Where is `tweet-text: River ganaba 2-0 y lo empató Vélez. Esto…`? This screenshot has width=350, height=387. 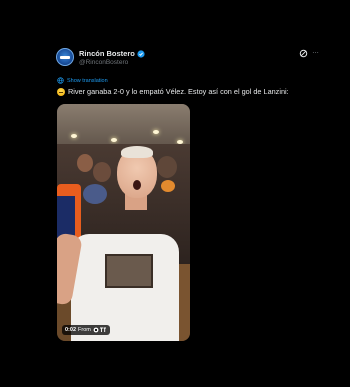 tweet-text: River ganaba 2-0 y lo empató Vélez. Esto… is located at coordinates (187, 91).